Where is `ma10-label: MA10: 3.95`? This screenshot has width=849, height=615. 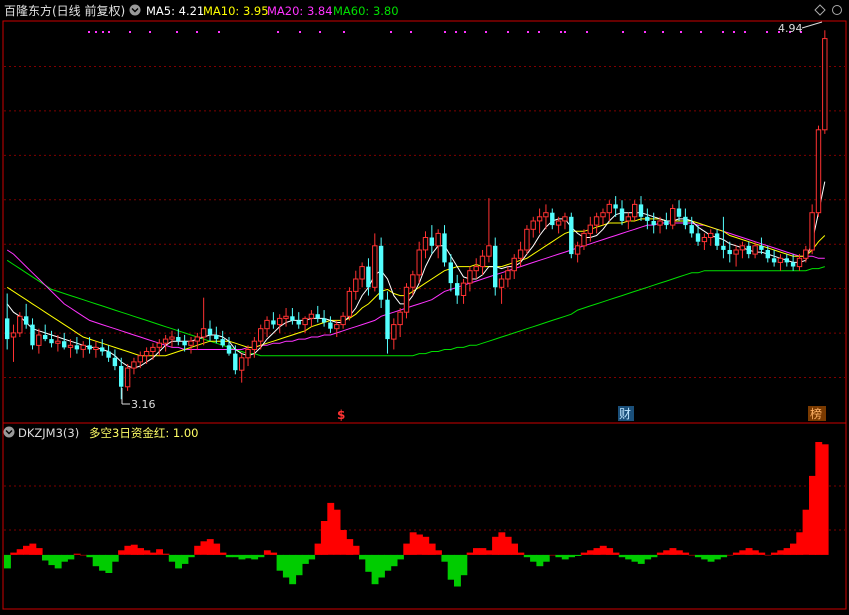
ma10-label: MA10: 3.95 is located at coordinates (236, 11).